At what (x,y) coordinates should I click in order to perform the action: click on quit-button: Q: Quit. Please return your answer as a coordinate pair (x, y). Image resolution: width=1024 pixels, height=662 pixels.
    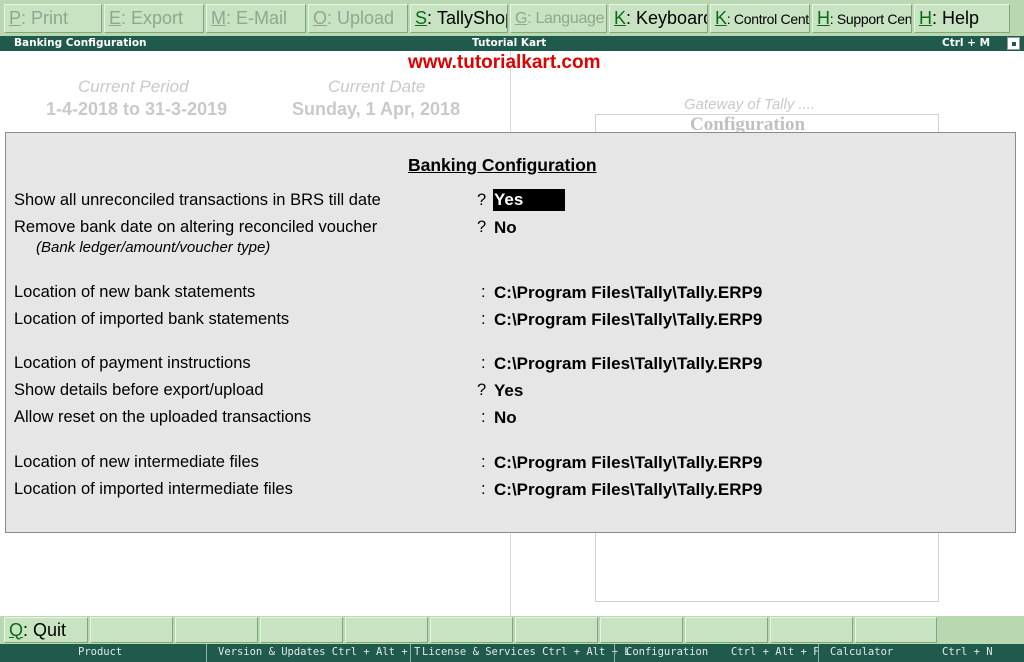
    Looking at the image, I should click on (46, 630).